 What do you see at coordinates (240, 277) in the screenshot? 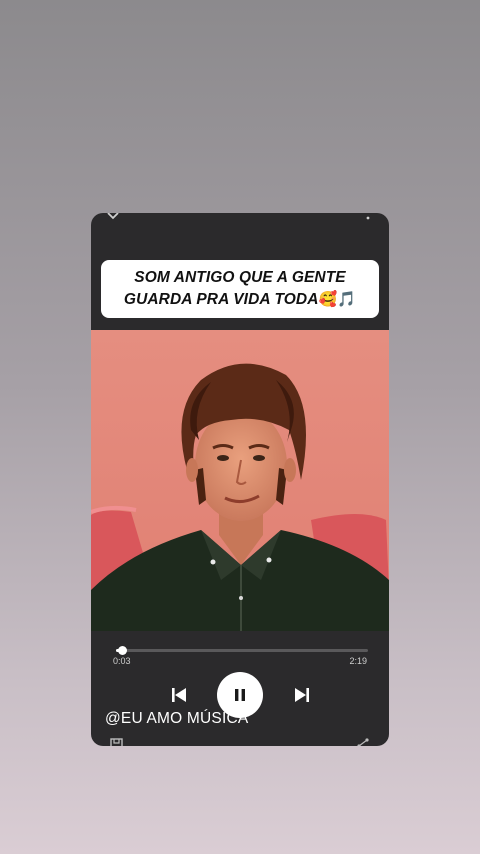
I see `caption-line-1: SOM ANTIGO QUE A GENTE` at bounding box center [240, 277].